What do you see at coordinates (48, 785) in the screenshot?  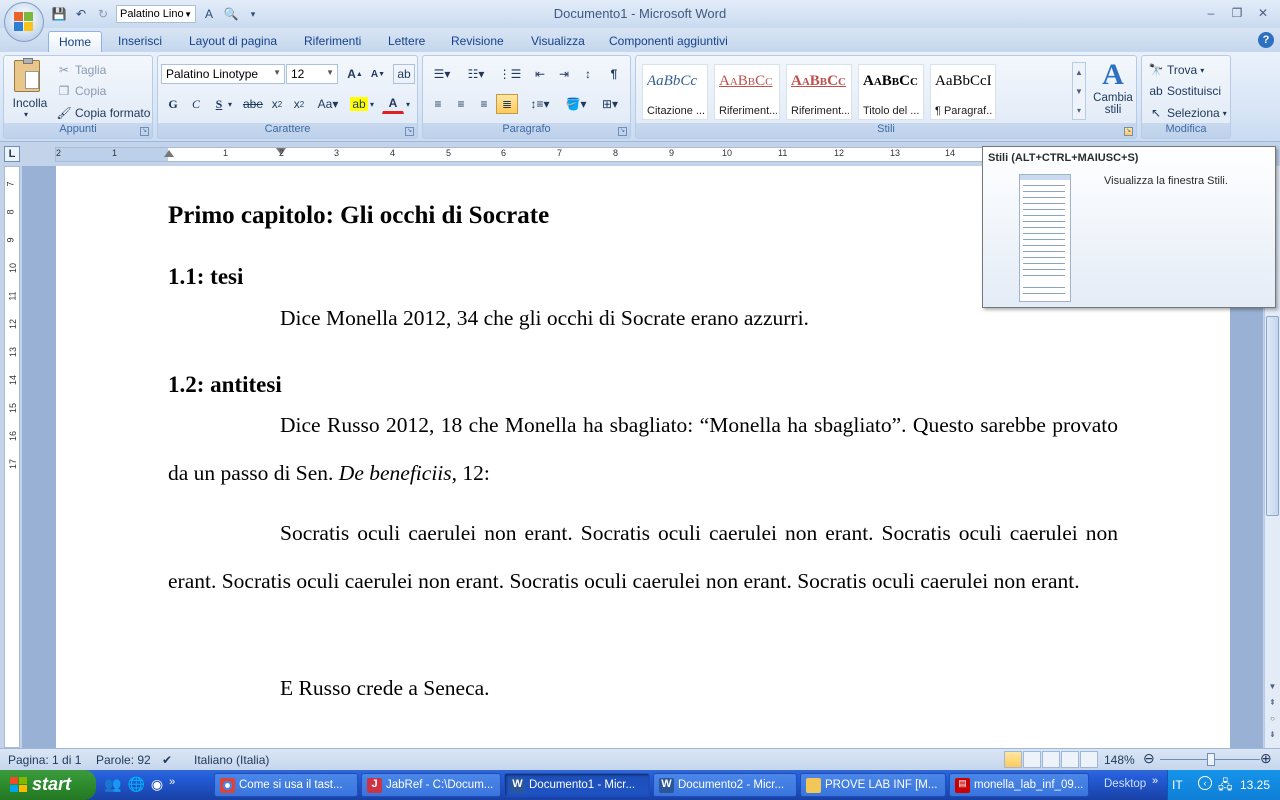 I see `start-button: start` at bounding box center [48, 785].